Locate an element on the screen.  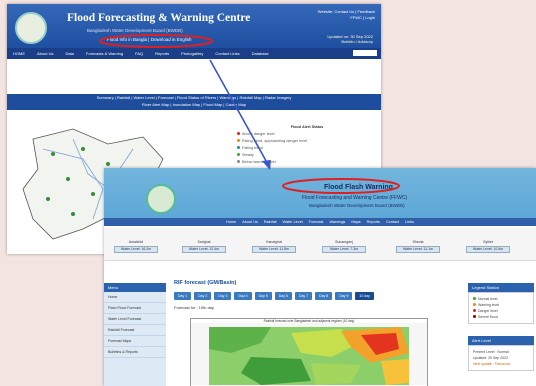
rainfall-heatmap is located at coordinates (309, 354).